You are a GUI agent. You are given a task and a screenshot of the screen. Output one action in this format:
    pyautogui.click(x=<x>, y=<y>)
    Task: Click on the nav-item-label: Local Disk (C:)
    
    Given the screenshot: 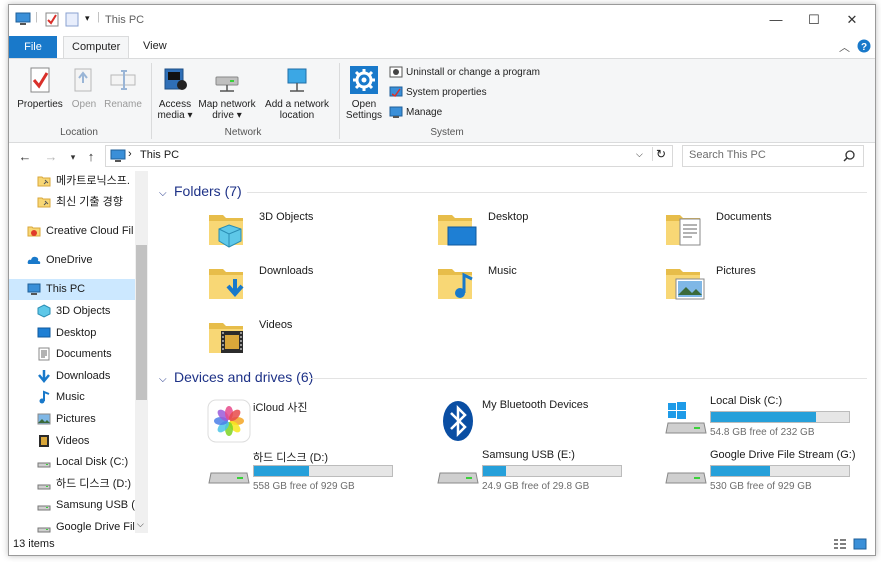 What is the action you would take?
    pyautogui.click(x=92, y=462)
    